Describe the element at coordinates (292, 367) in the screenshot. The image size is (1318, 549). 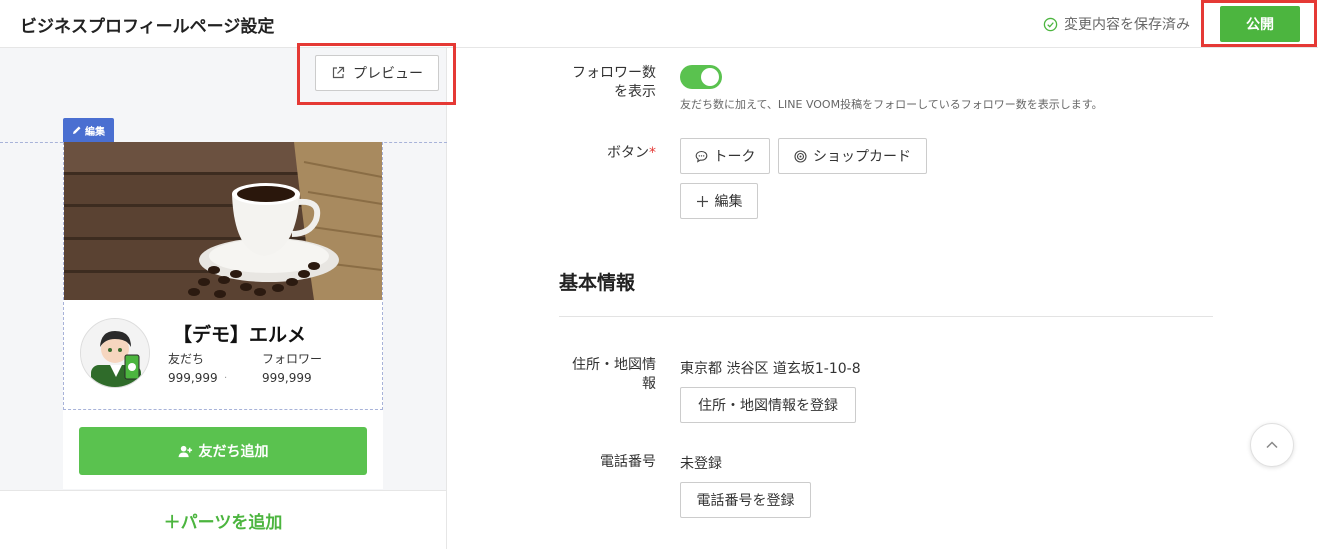
I see `followers-stat: フォロワー 999,999` at that location.